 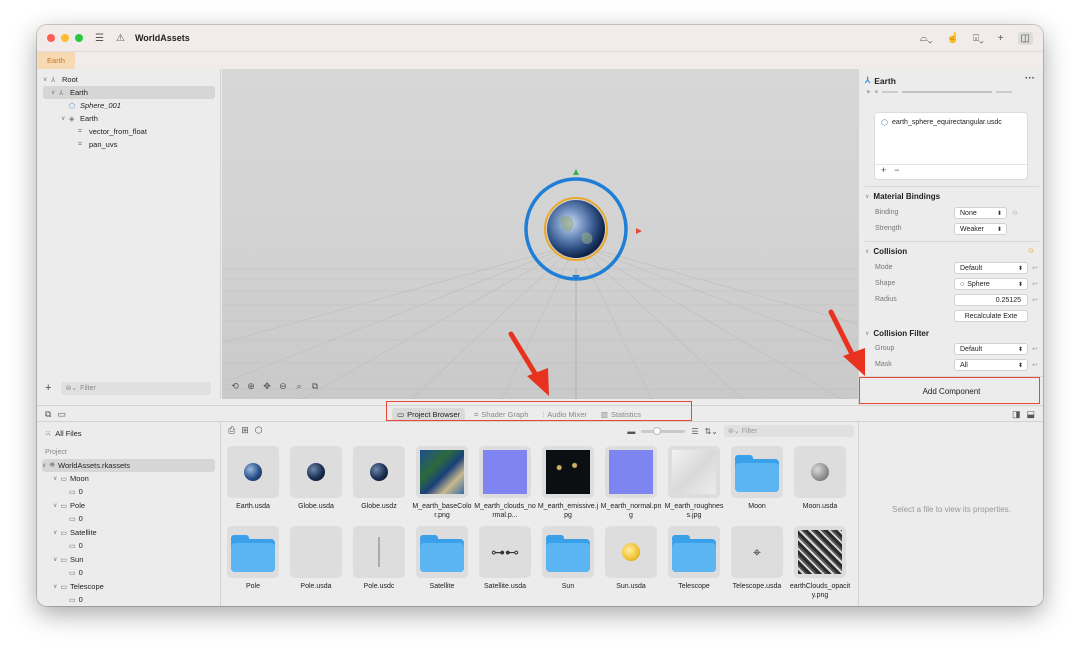 I want to click on folder-moon: ∨ ▭ Moon, so click(x=71, y=478).